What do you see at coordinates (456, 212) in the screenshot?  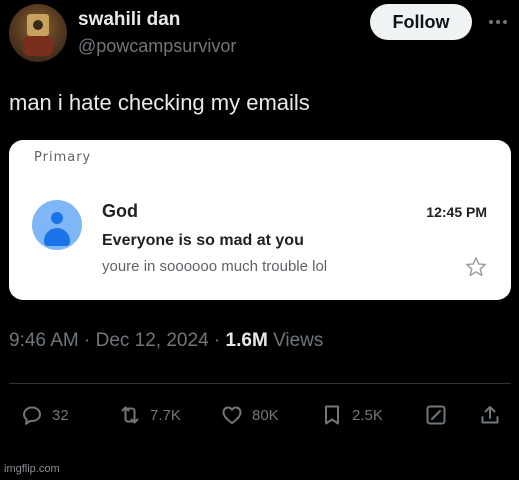 I see `email-time: 12:45 PM` at bounding box center [456, 212].